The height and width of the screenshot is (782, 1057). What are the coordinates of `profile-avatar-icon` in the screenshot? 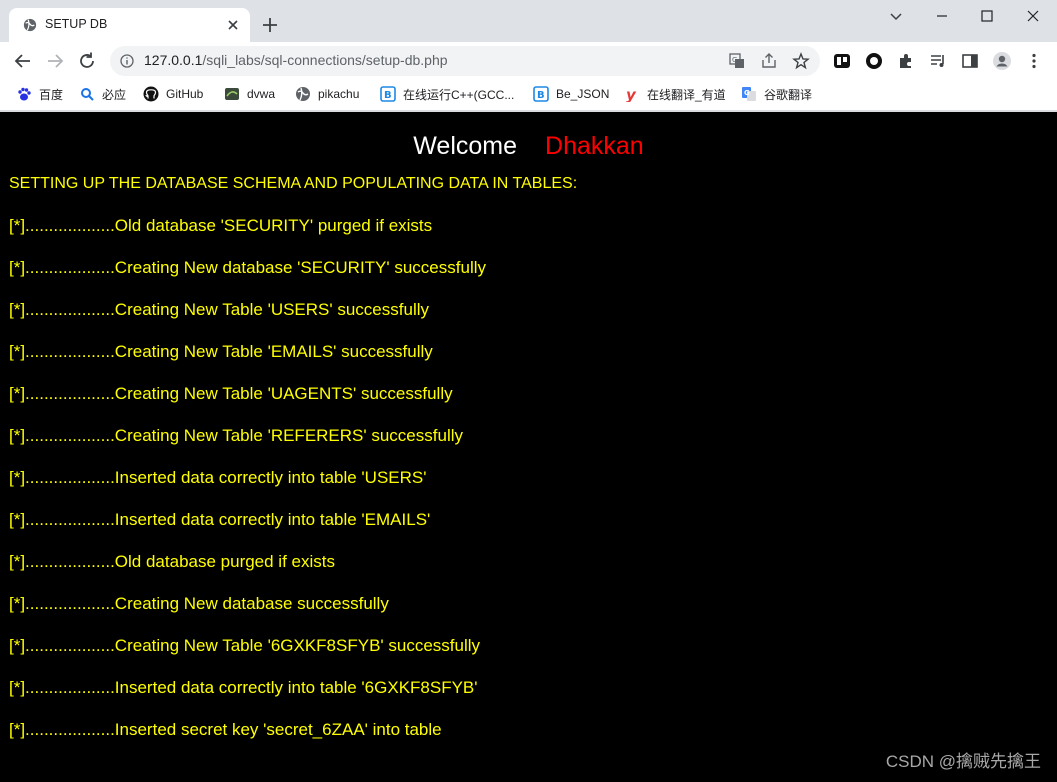 It's located at (1002, 61).